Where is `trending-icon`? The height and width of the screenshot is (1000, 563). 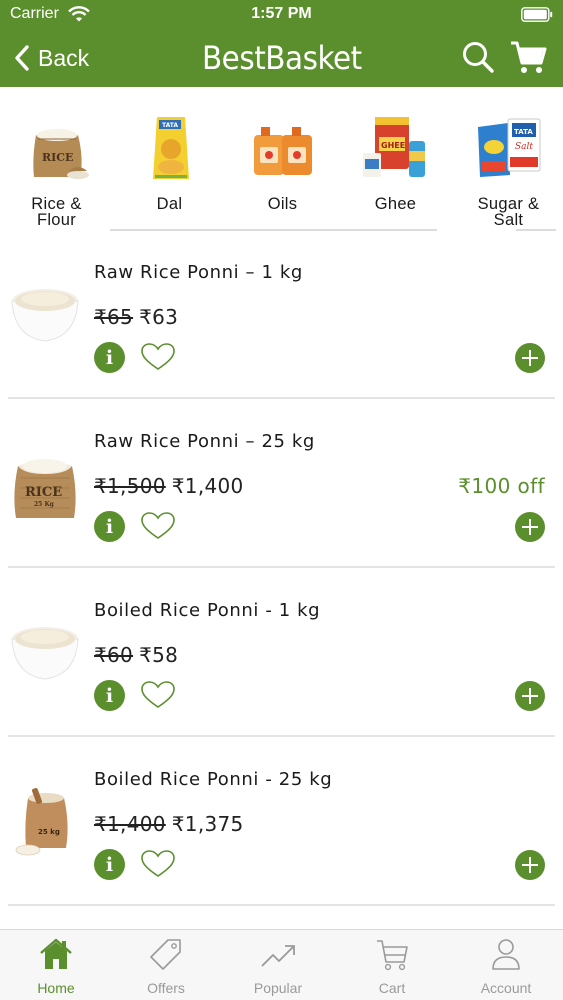
trending-icon is located at coordinates (278, 956).